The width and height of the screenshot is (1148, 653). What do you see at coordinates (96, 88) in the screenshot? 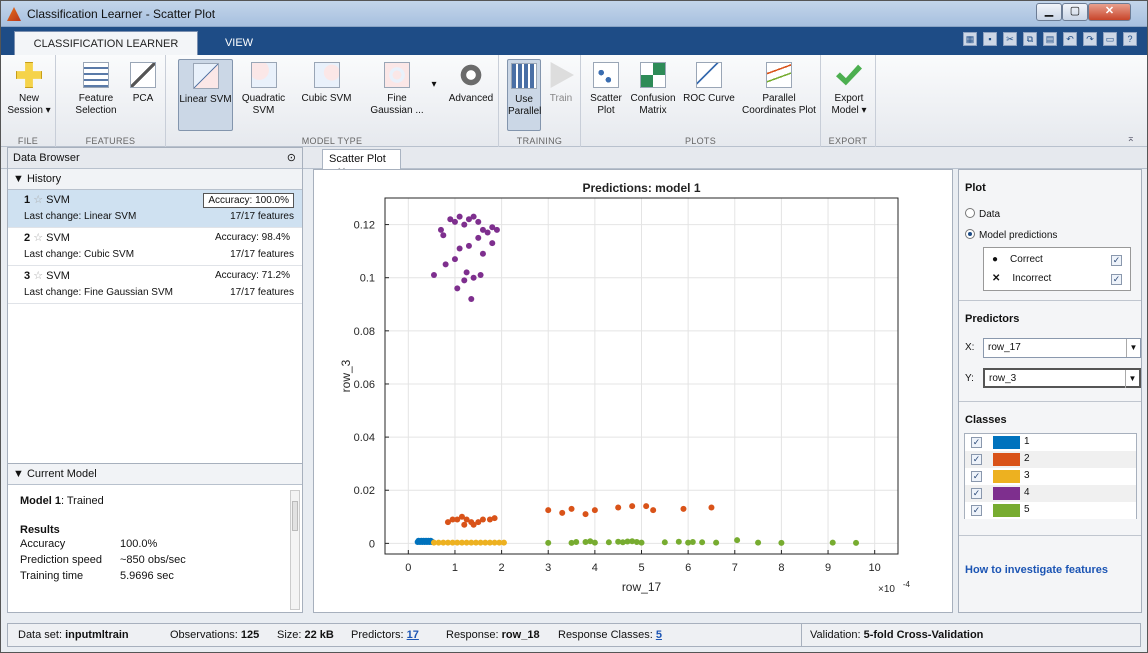
I see `feature-selection-button: Feature Selection` at bounding box center [96, 88].